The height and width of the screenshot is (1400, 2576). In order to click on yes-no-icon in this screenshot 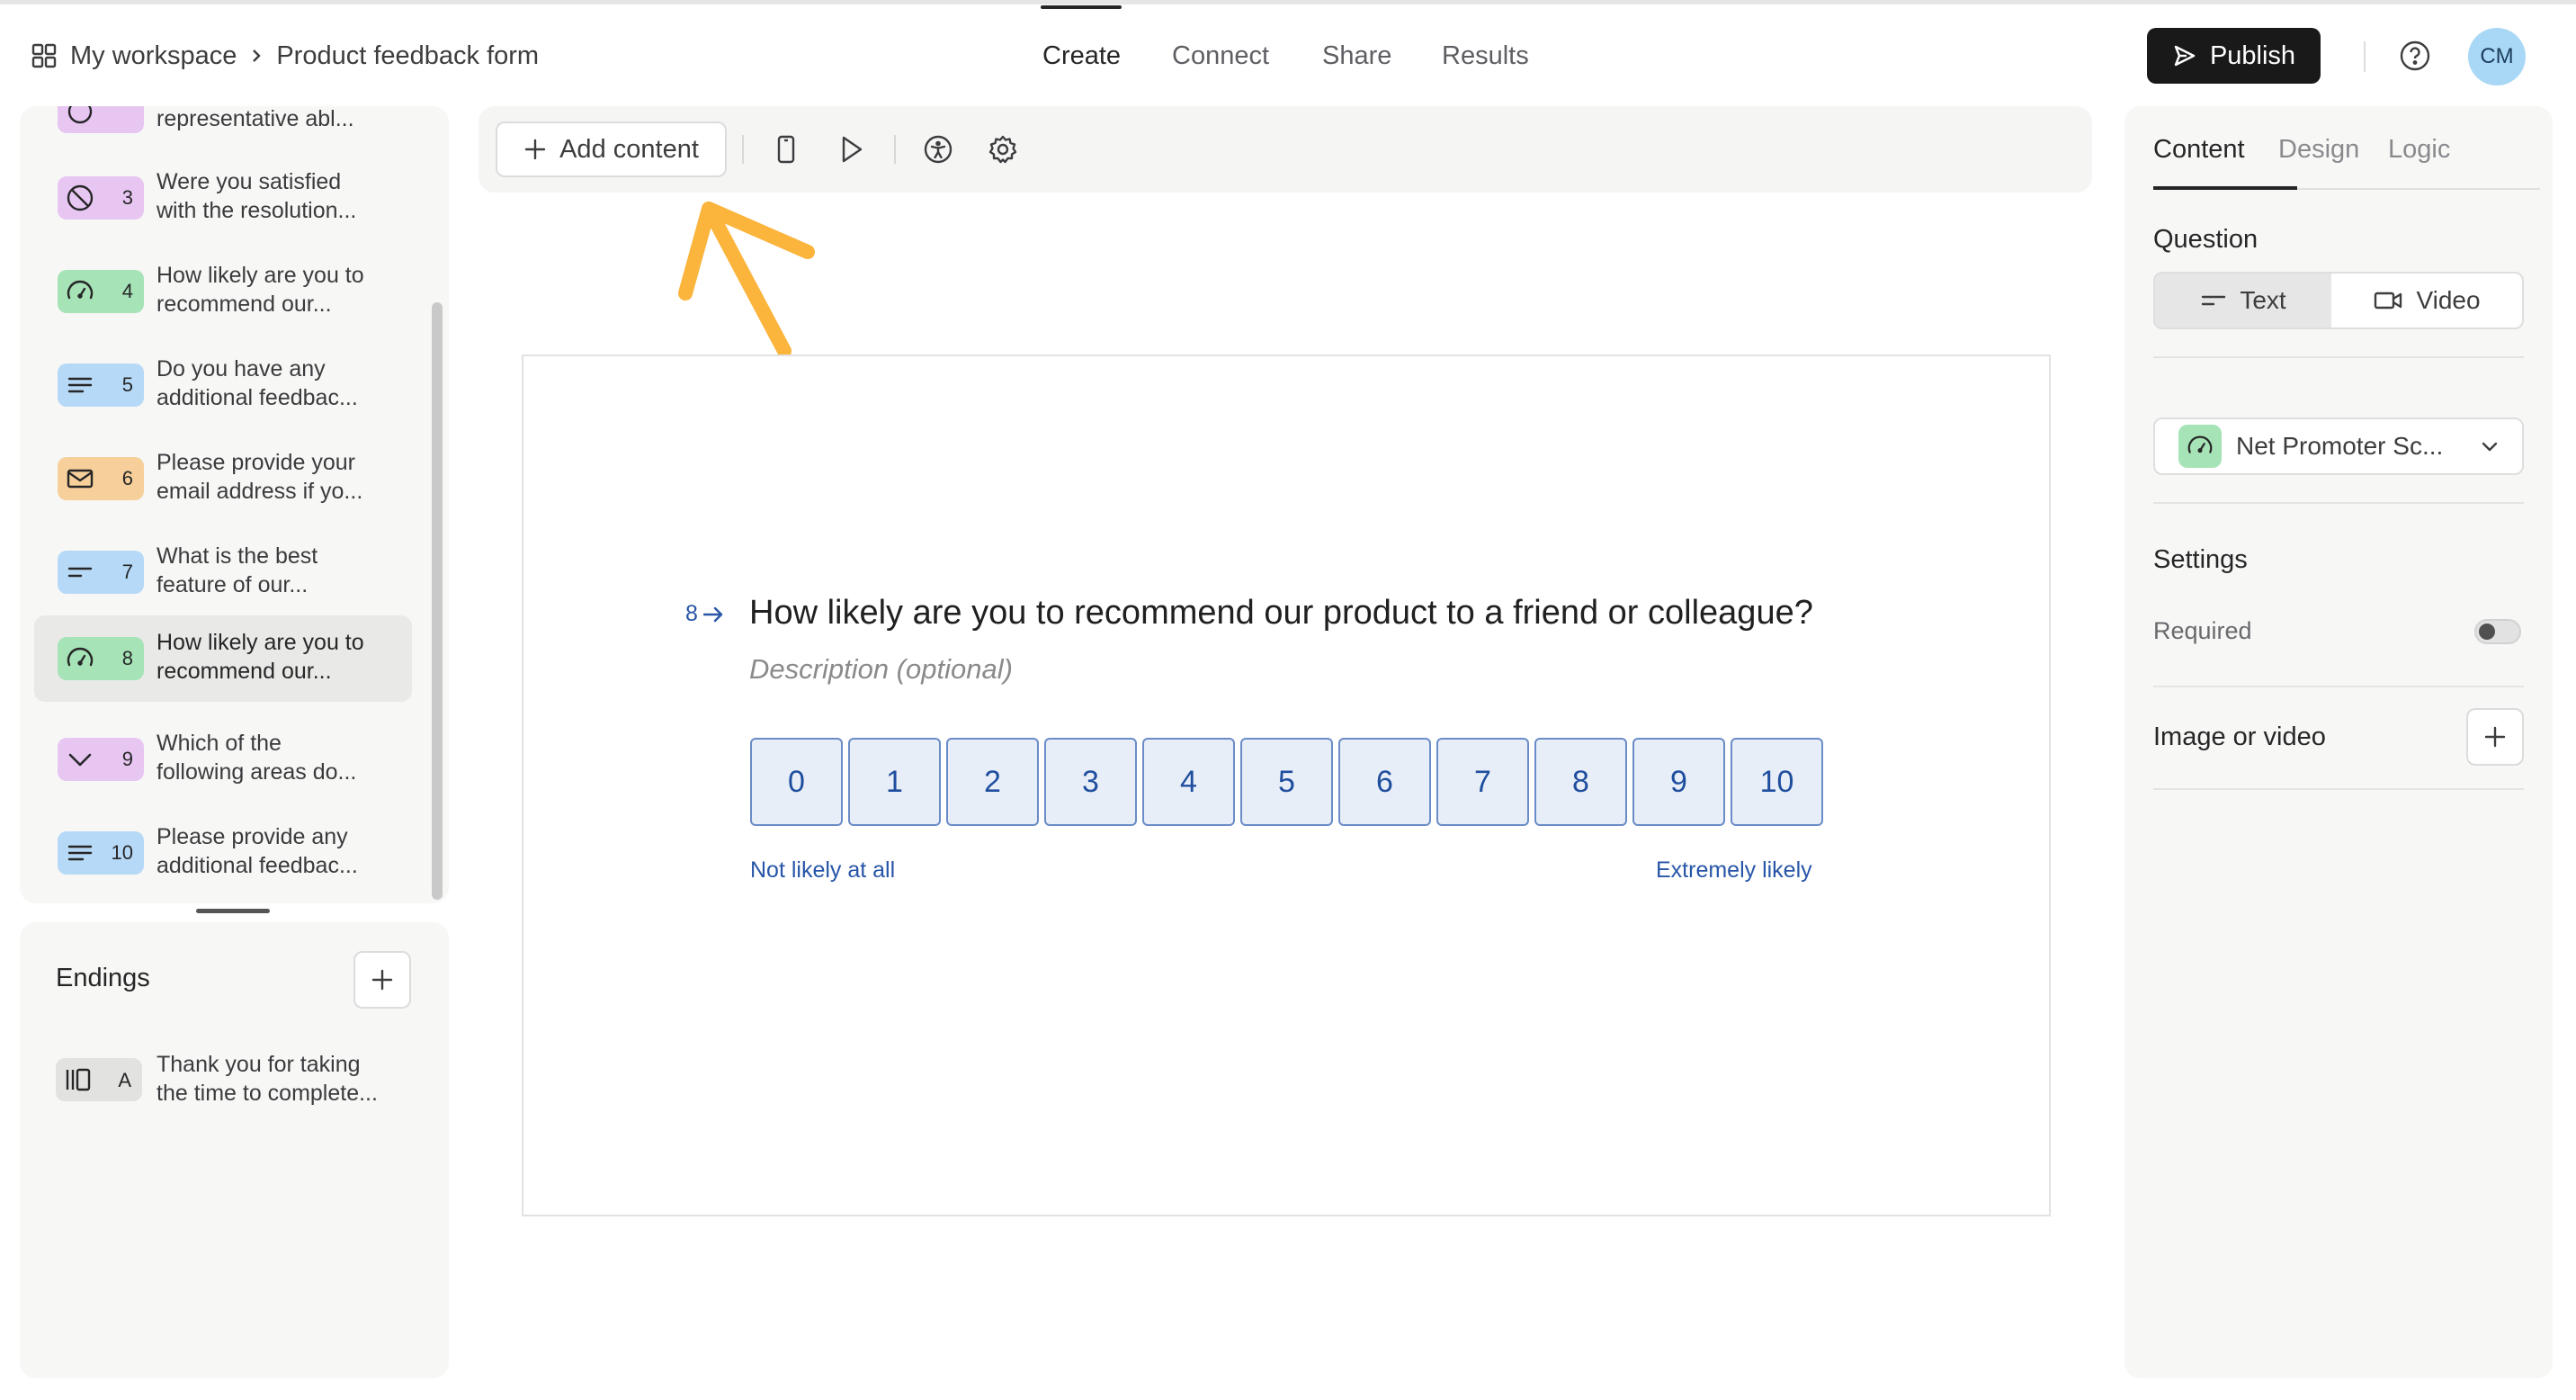, I will do `click(80, 198)`.